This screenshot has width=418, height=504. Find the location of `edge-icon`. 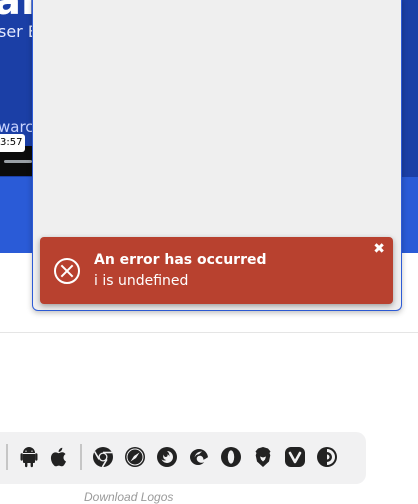

edge-icon is located at coordinates (199, 457).